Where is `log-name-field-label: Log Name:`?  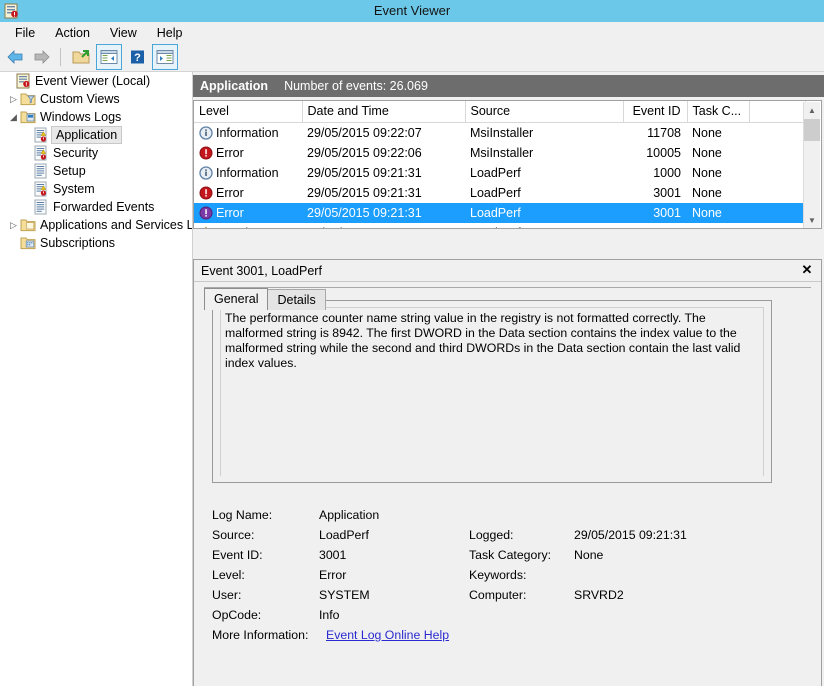
log-name-field-label: Log Name: is located at coordinates (242, 515).